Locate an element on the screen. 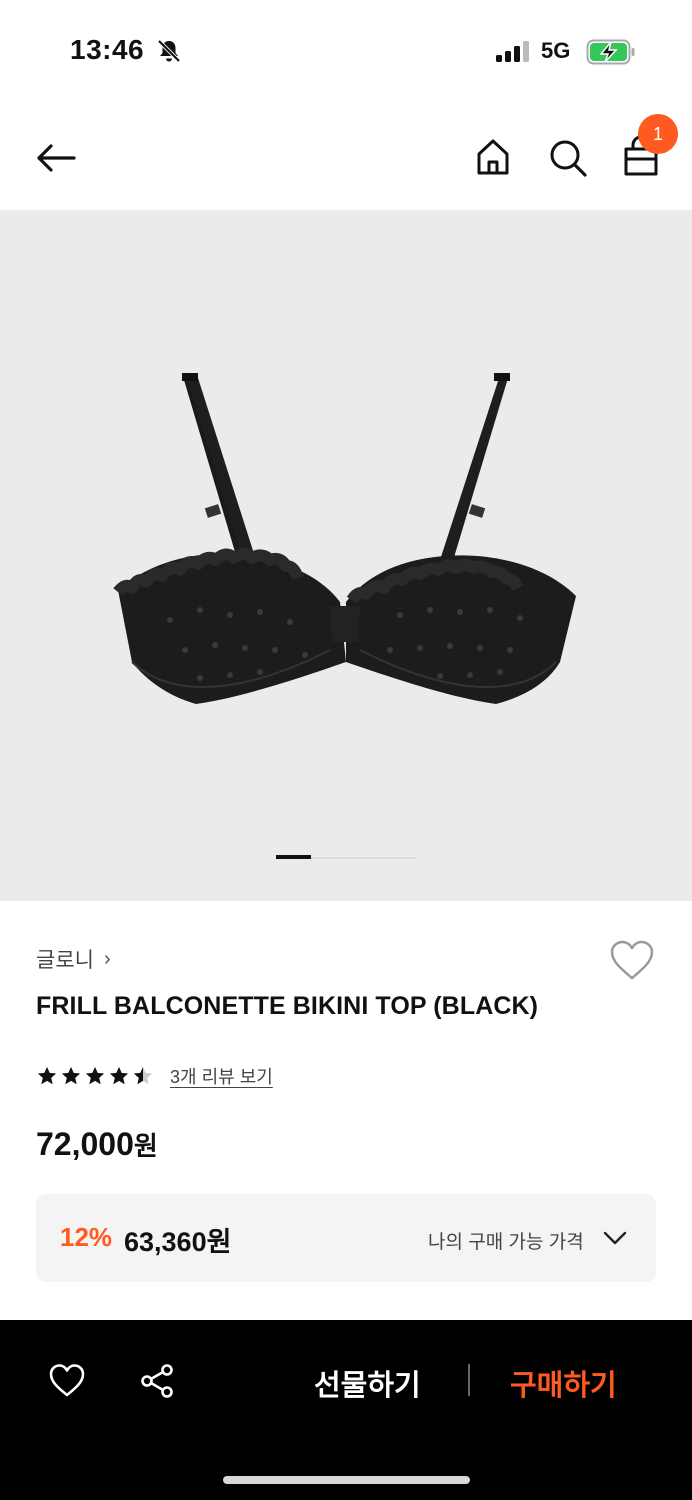  brand-link: 글로니 › is located at coordinates (73, 959).